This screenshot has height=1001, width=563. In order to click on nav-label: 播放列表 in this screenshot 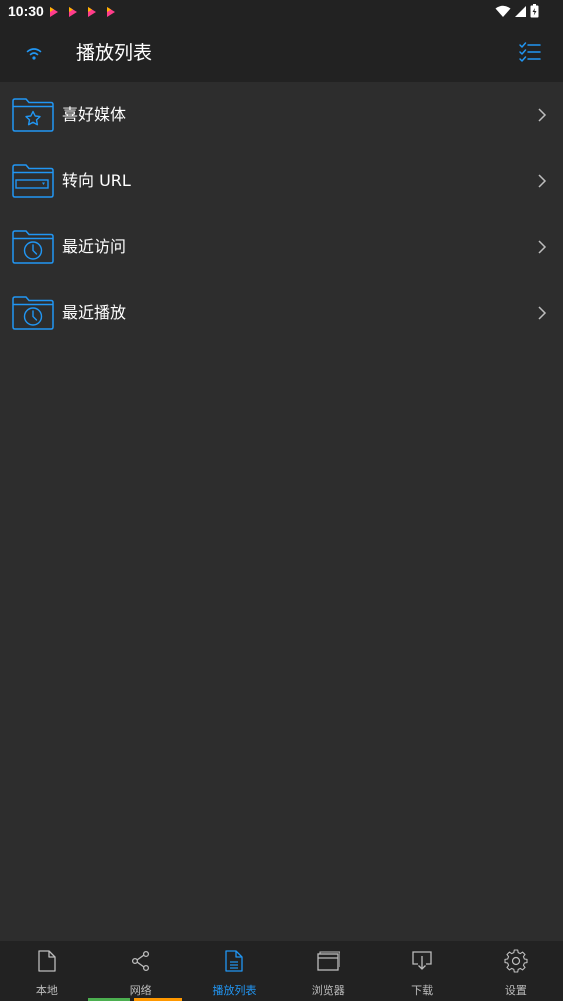, I will do `click(234, 990)`.